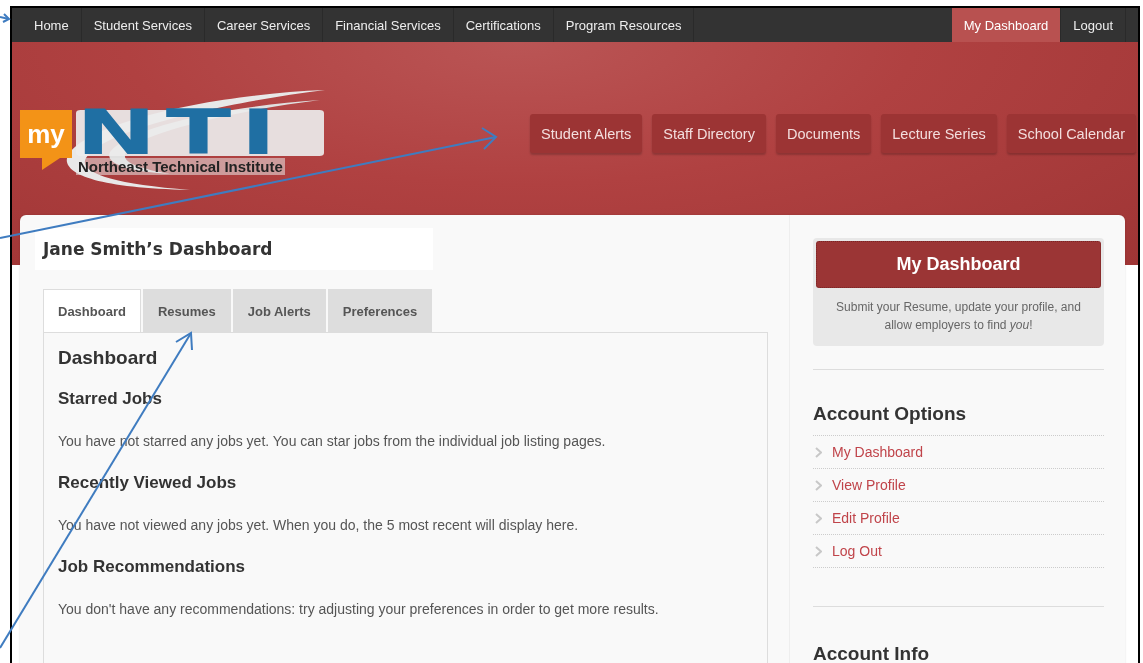 Image resolution: width=1143 pixels, height=663 pixels. Describe the element at coordinates (1006, 25) in the screenshot. I see `nav-link: My Dashboard` at that location.